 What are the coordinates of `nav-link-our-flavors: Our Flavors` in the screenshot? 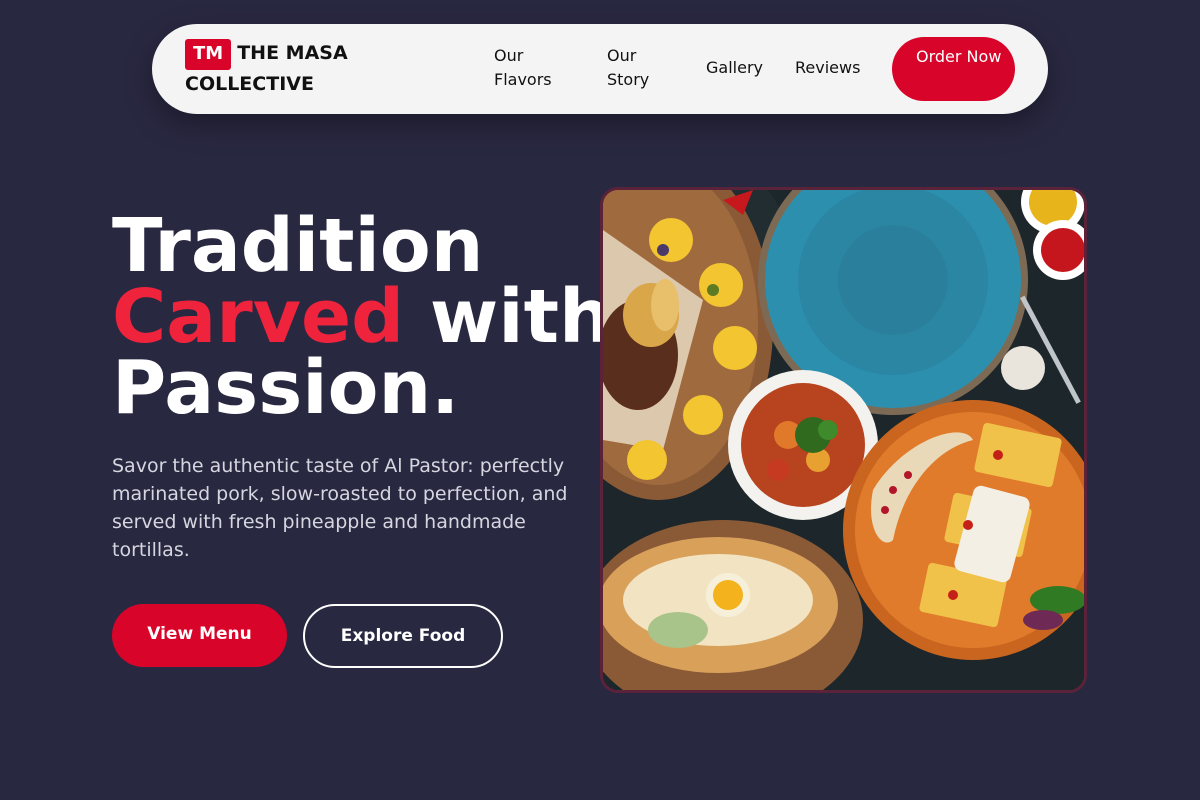 It's located at (534, 68).